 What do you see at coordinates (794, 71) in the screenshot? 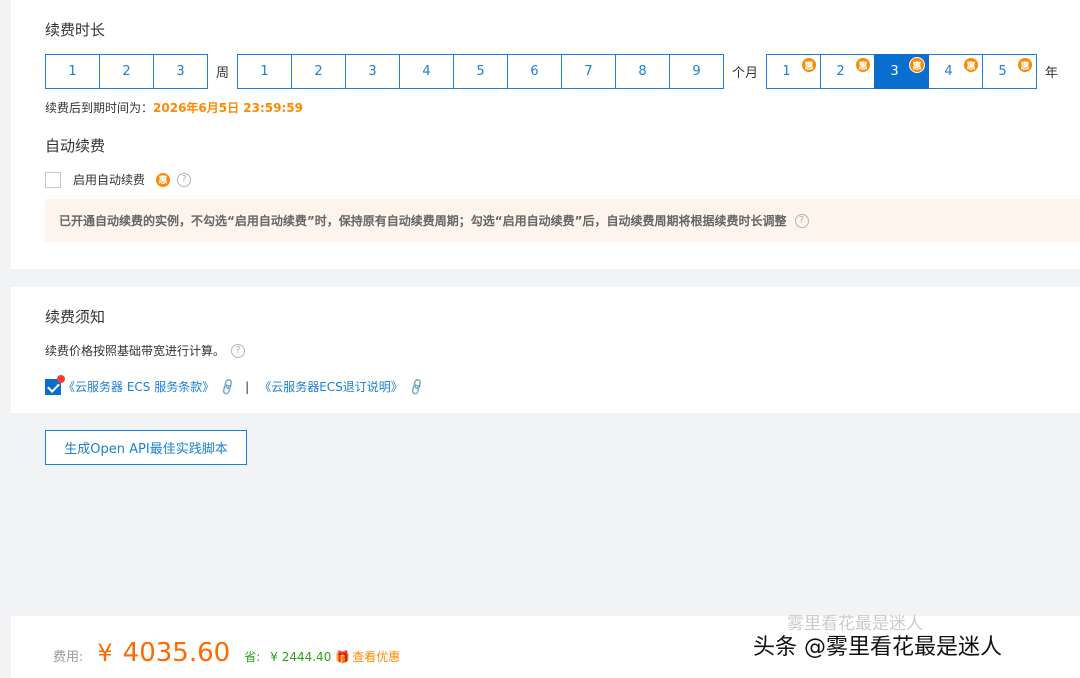
I see `year-option-1: 1惠` at bounding box center [794, 71].